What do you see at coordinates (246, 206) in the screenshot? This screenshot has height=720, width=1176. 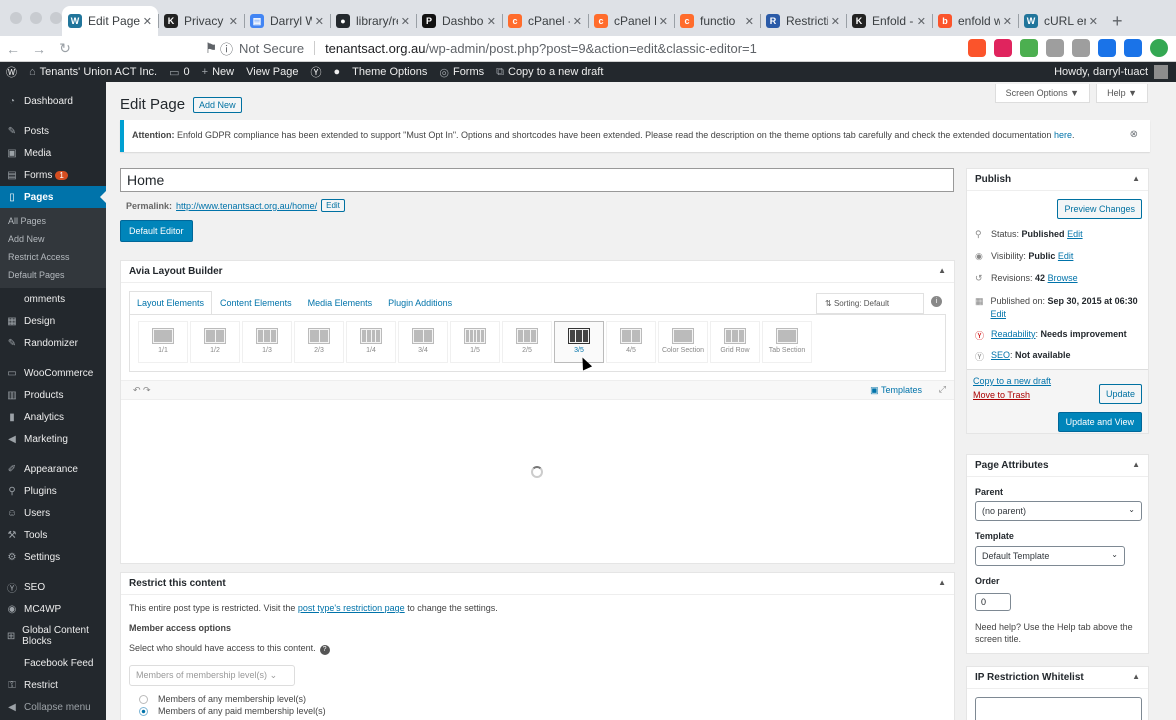 I see `permalink-url: http://www.tenantsact.org.au/home/` at bounding box center [246, 206].